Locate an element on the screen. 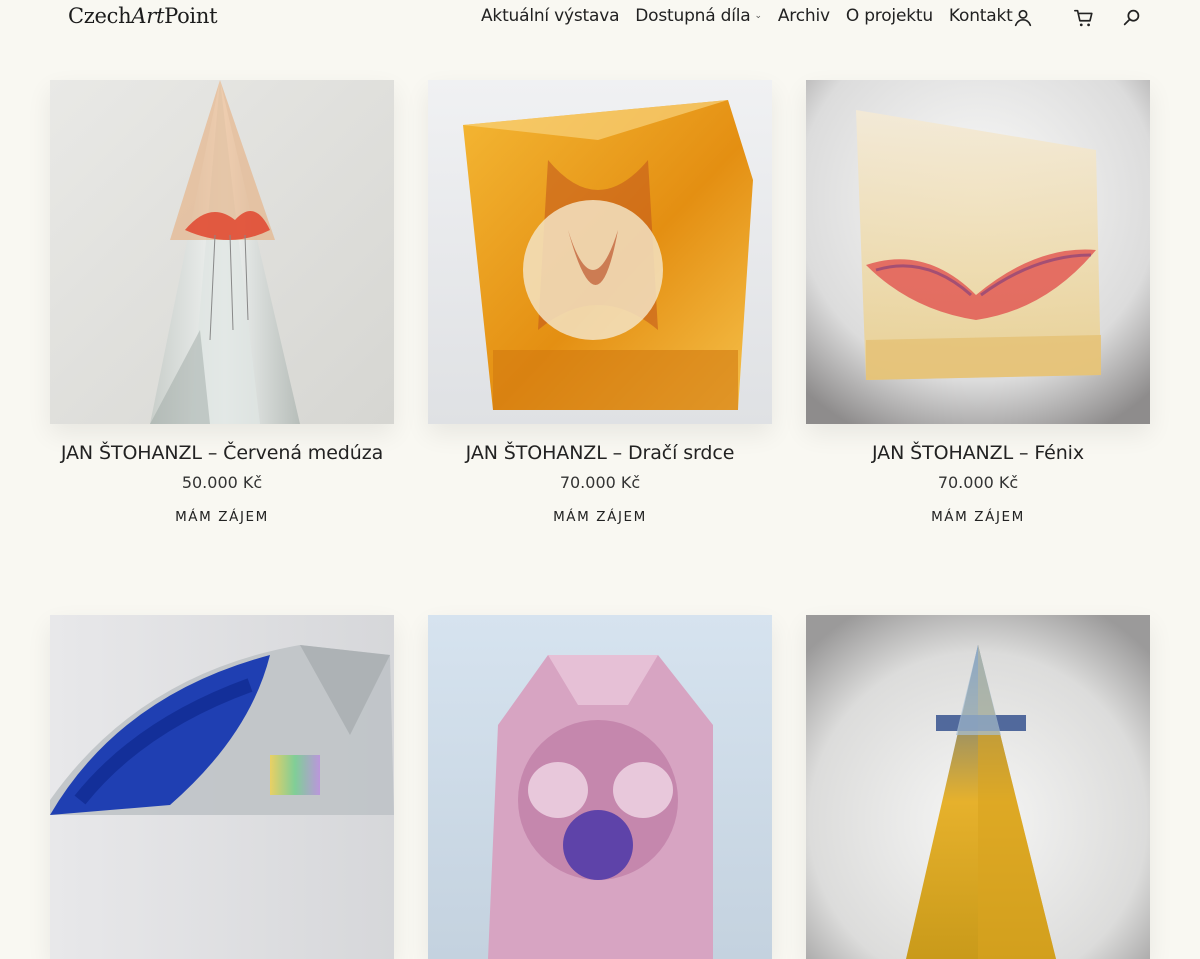 The width and height of the screenshot is (1200, 959). cart-icon is located at coordinates (1083, 18).